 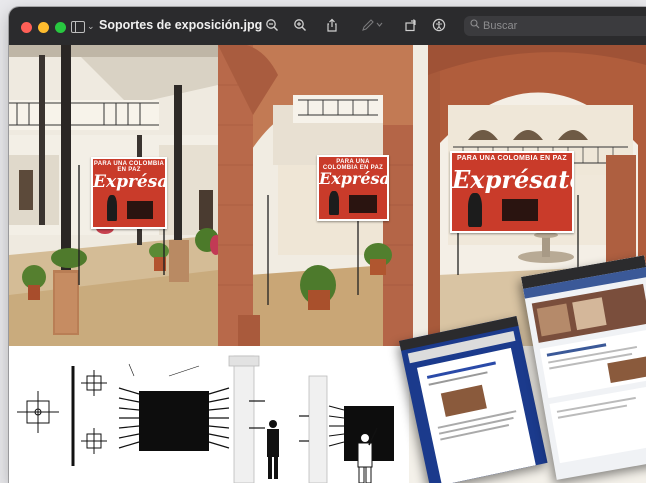 I want to click on search-field: Buscar, so click(x=555, y=26).